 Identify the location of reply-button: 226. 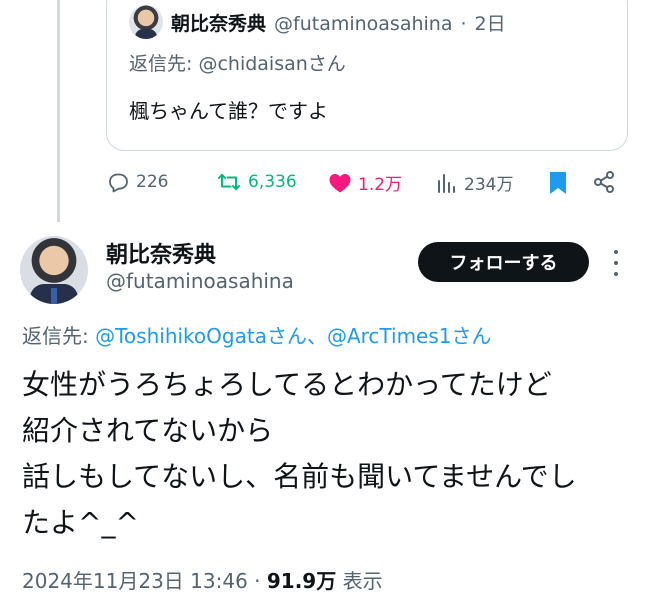
(137, 182).